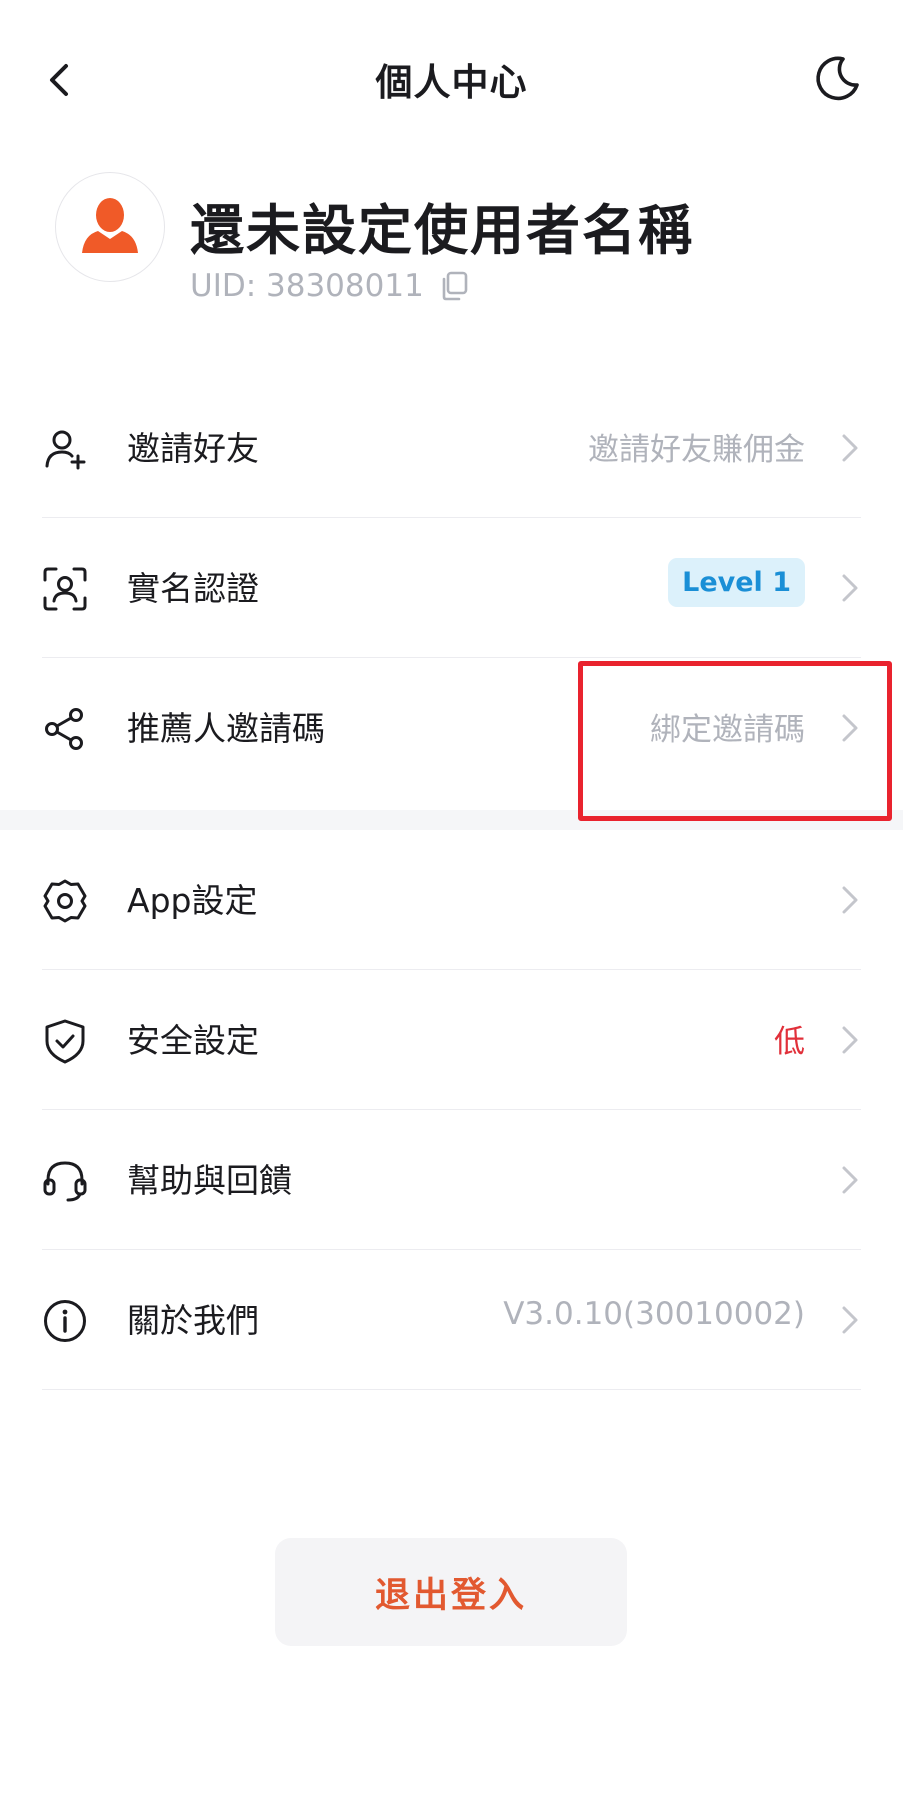  What do you see at coordinates (307, 286) in the screenshot?
I see `uid-text: UID: 38308011` at bounding box center [307, 286].